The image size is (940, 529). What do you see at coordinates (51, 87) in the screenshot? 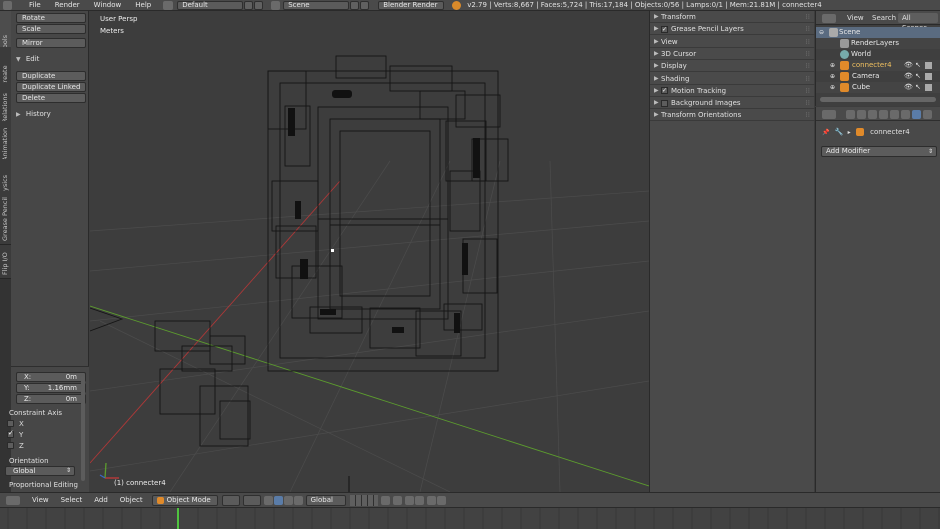
I see `duplicate-linked-button: Duplicate Linked` at bounding box center [51, 87].